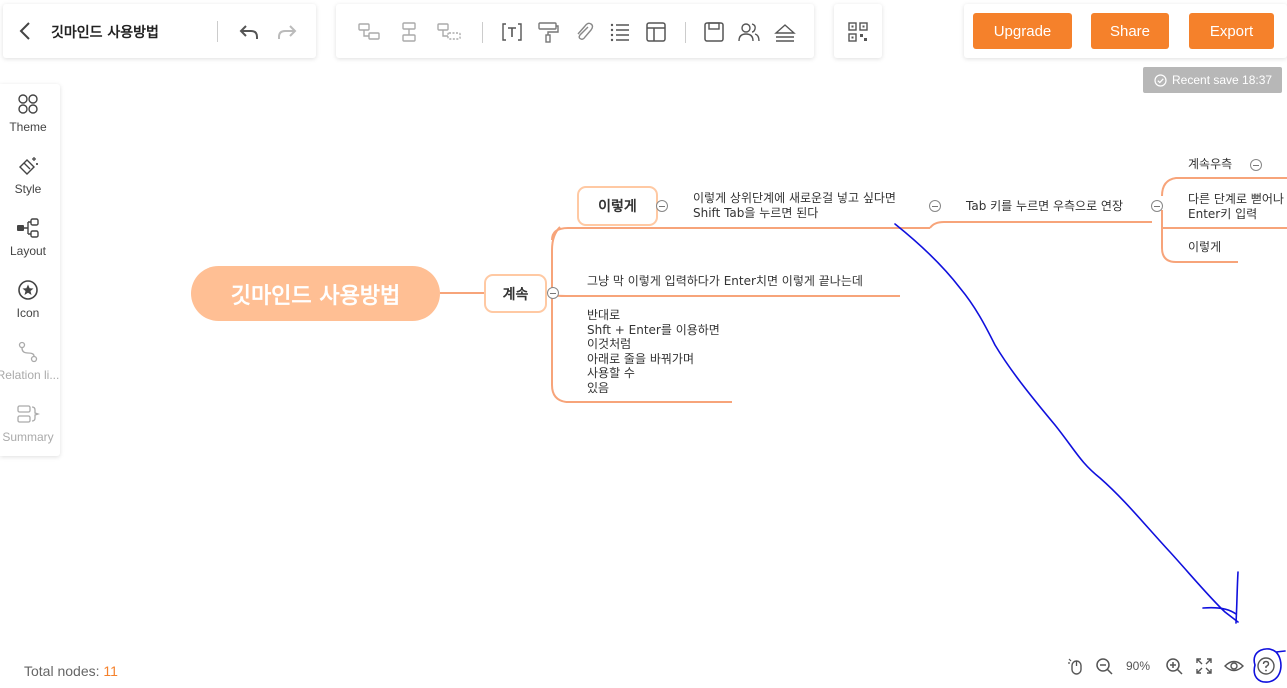  I want to click on back-icon, so click(26, 31).